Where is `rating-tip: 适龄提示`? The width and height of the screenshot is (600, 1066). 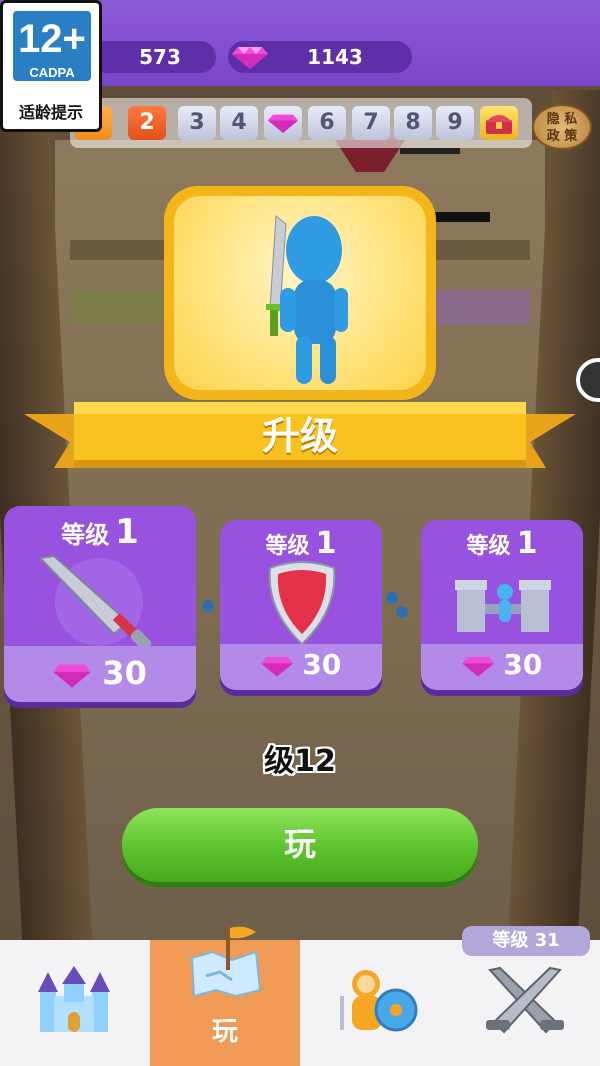
rating-tip: 适龄提示 is located at coordinates (50, 112).